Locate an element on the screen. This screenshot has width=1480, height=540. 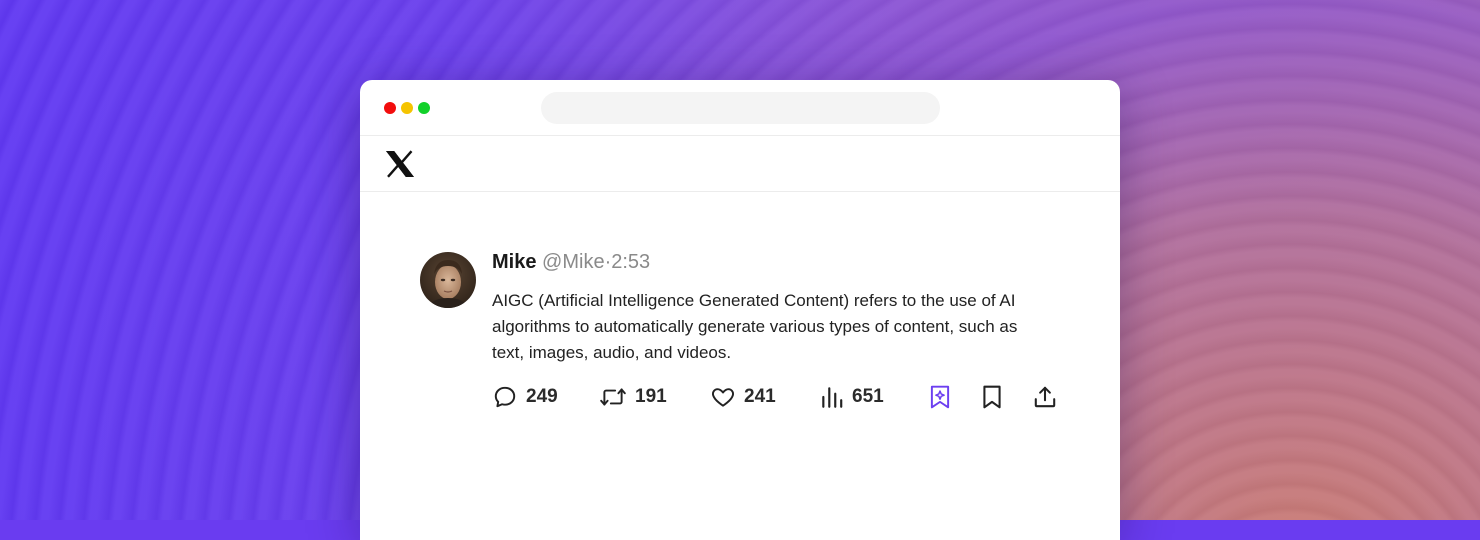
tweet-time: 2:53 is located at coordinates (630, 262).